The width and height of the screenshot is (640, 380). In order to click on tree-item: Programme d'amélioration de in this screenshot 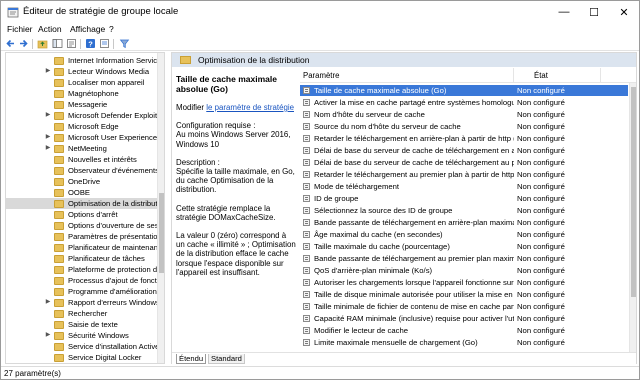, I will do `click(85, 291)`.